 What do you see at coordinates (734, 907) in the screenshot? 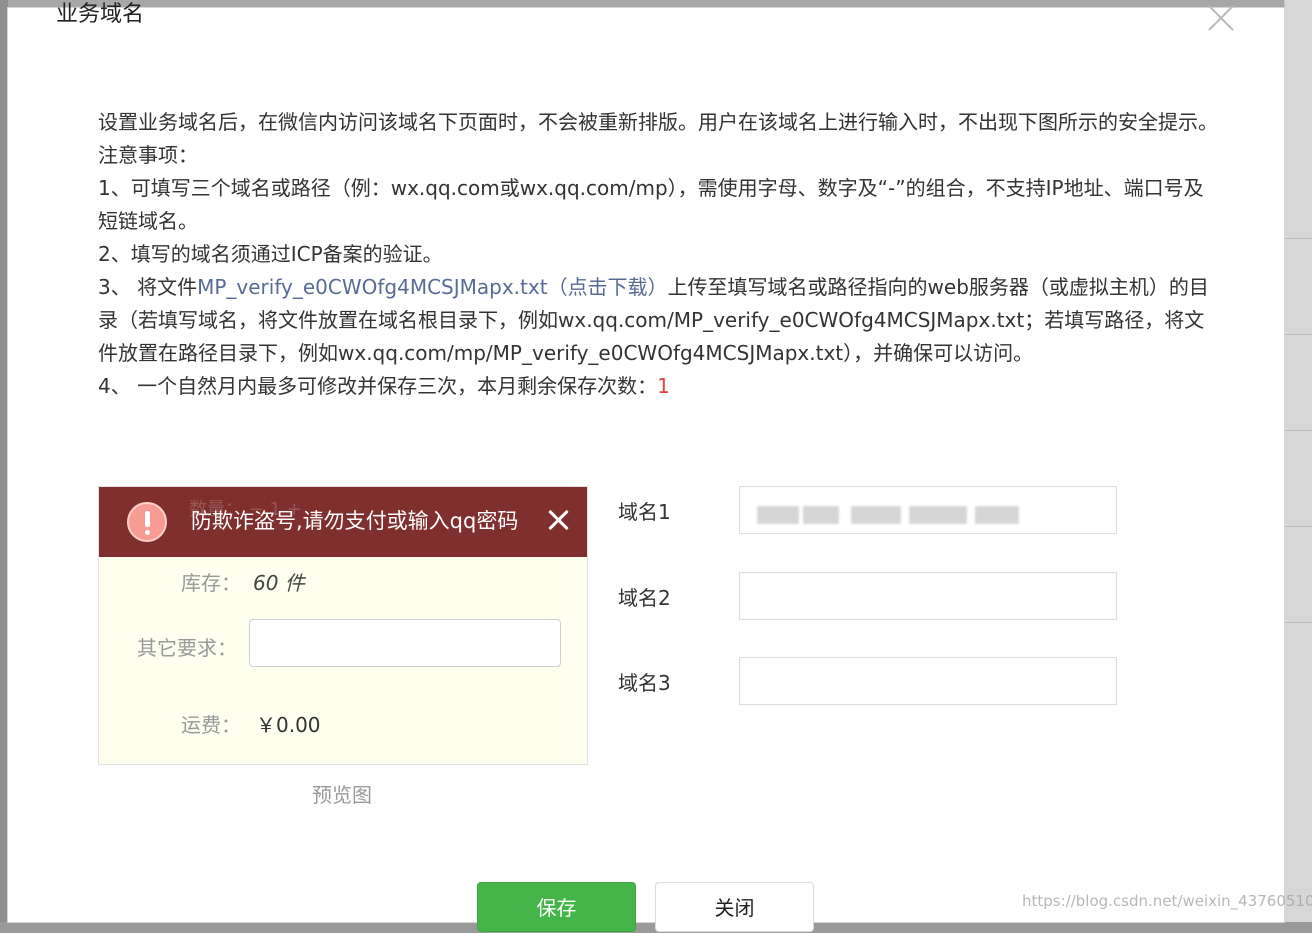
I see `close-button: 关闭` at bounding box center [734, 907].